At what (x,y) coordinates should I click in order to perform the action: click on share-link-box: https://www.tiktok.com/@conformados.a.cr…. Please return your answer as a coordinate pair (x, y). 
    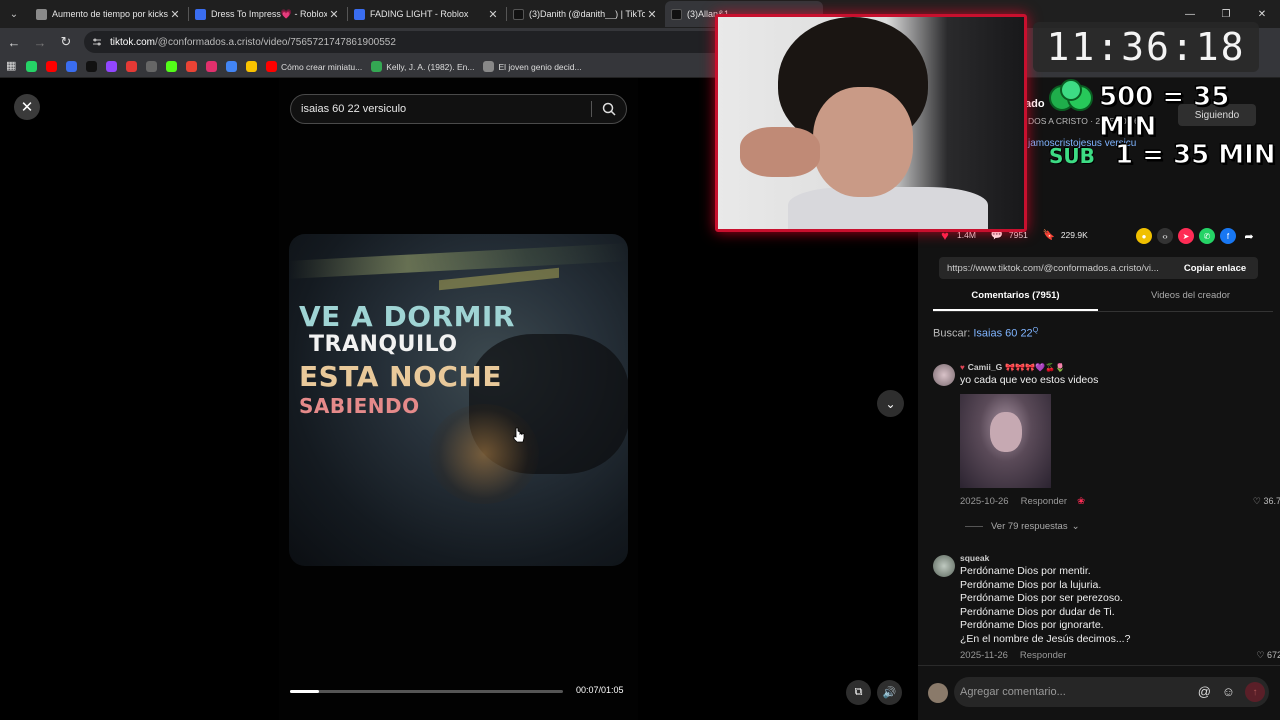
    Looking at the image, I should click on (1098, 268).